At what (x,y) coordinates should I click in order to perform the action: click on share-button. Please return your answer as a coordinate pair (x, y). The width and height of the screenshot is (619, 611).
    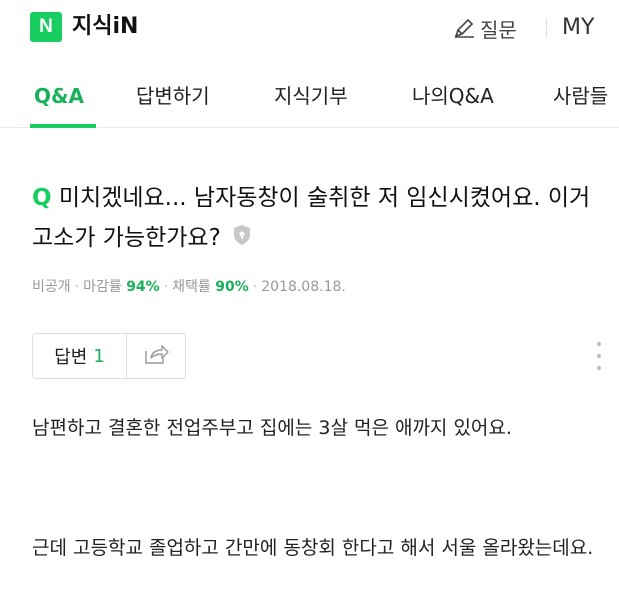
    Looking at the image, I should click on (156, 356).